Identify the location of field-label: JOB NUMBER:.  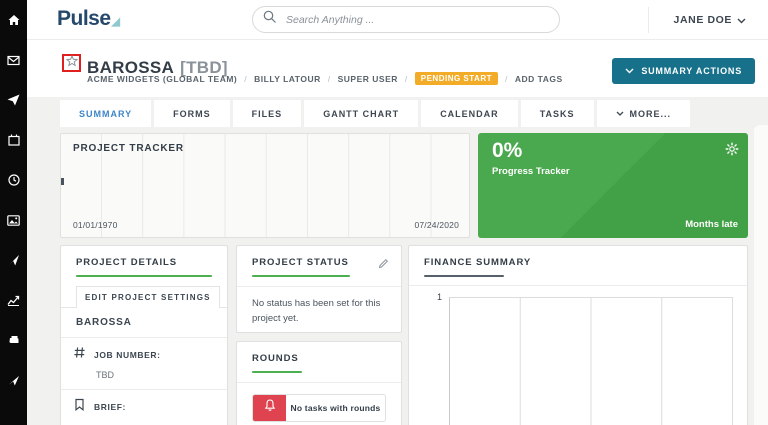
(127, 355).